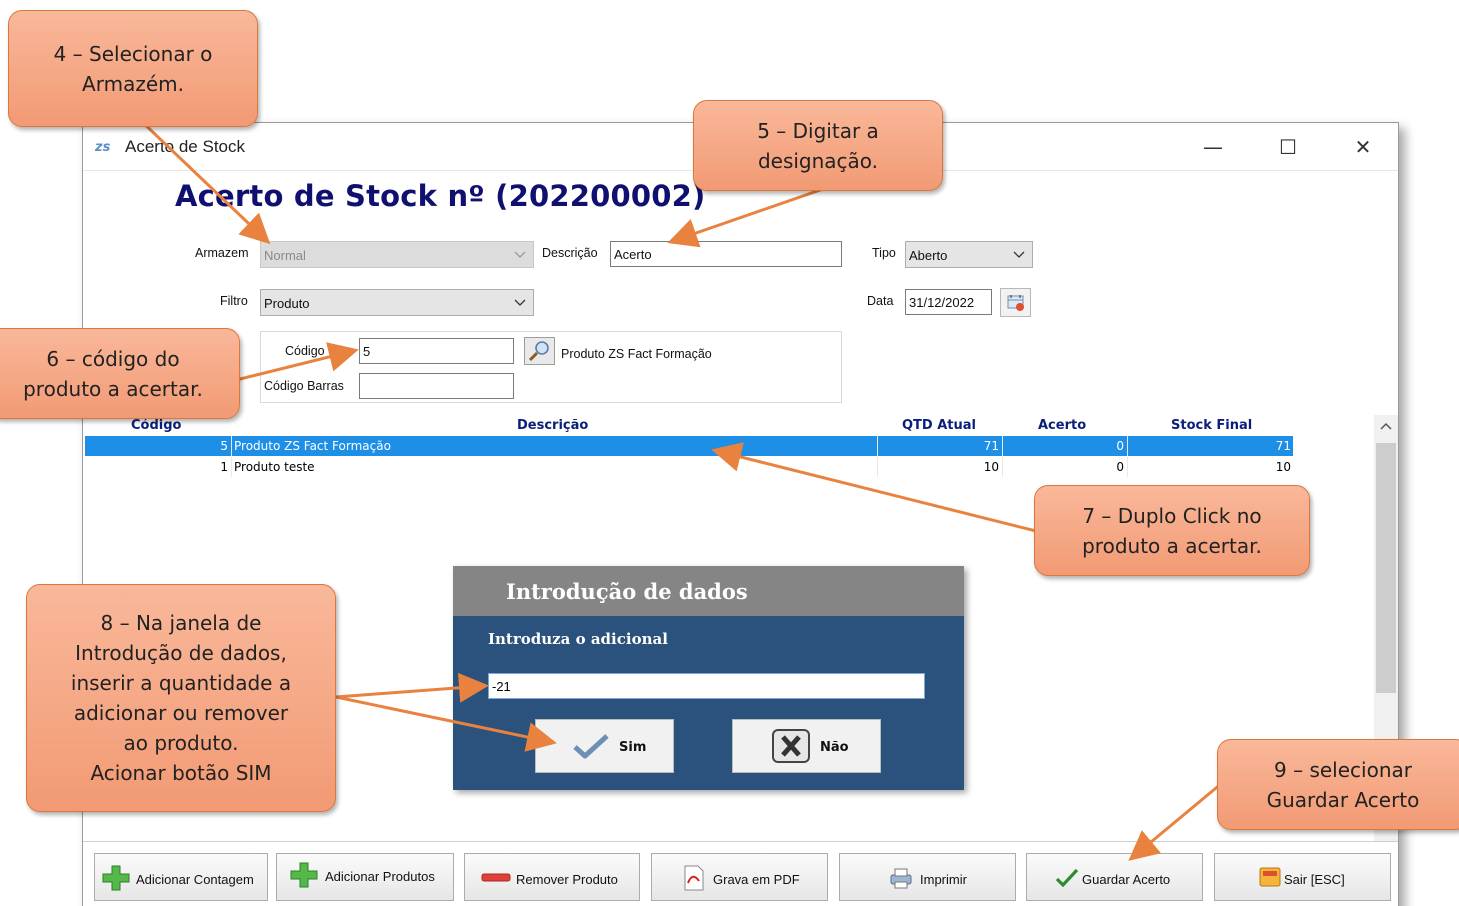  I want to click on close-icon, so click(791, 746).